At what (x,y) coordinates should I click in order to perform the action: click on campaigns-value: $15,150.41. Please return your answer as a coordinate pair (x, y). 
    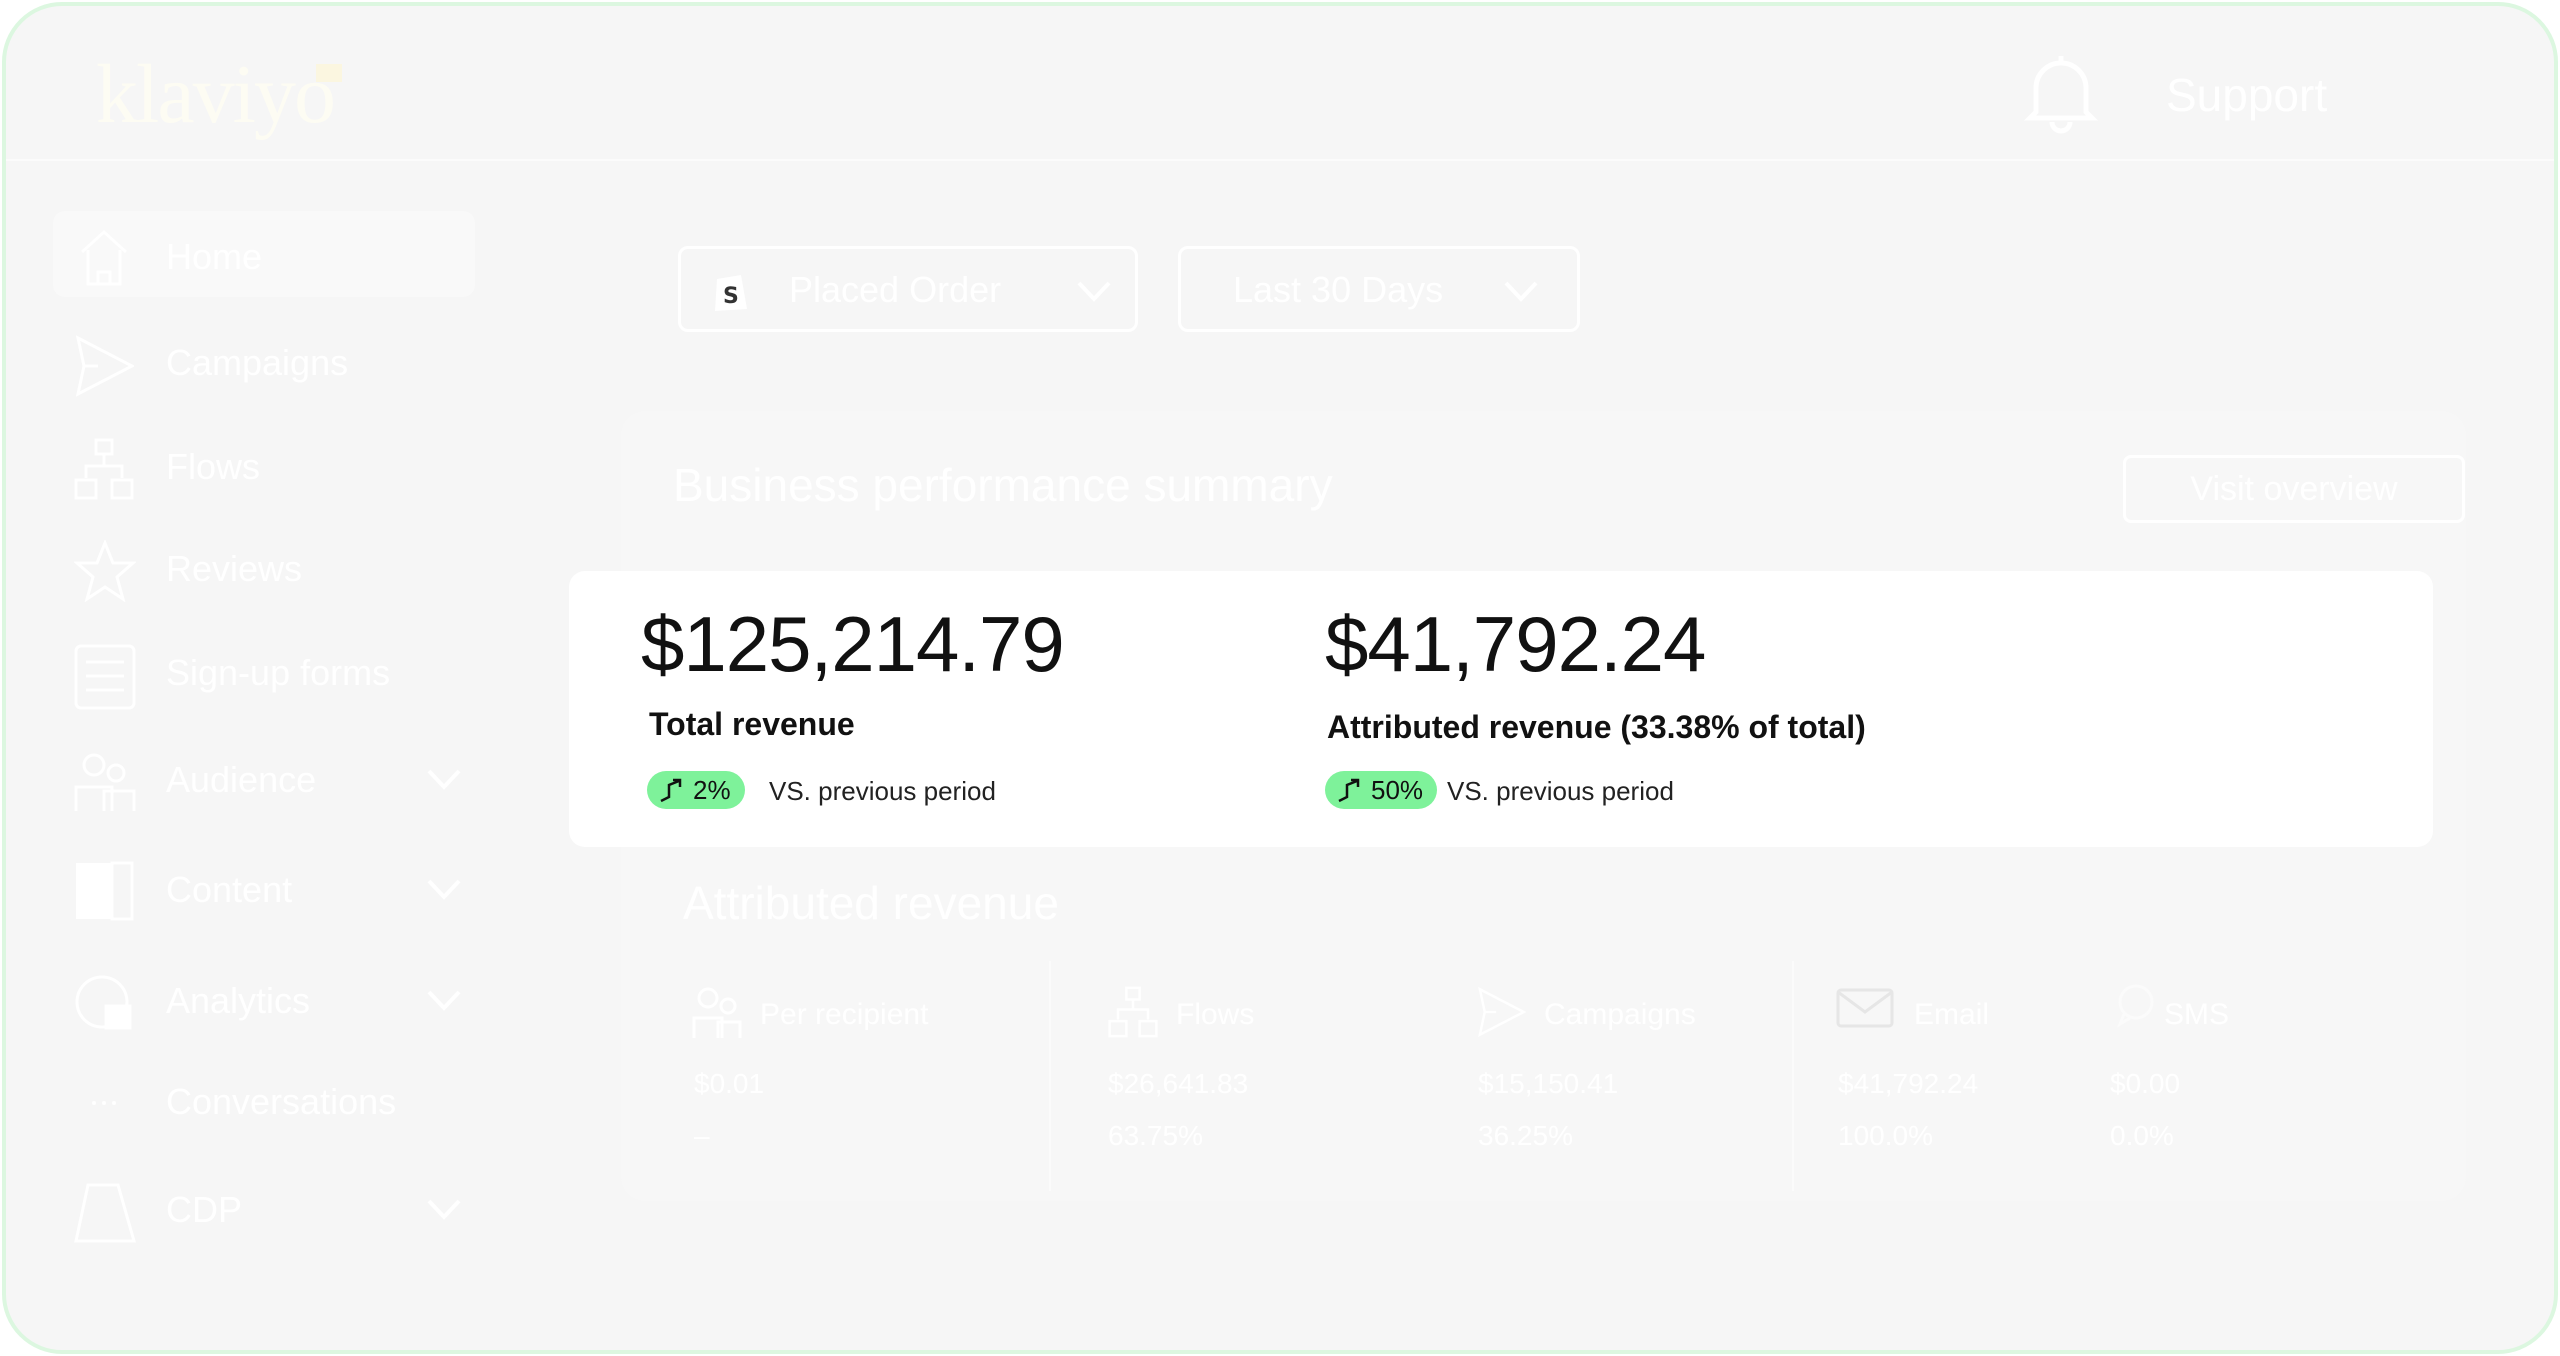
    Looking at the image, I should click on (1548, 1083).